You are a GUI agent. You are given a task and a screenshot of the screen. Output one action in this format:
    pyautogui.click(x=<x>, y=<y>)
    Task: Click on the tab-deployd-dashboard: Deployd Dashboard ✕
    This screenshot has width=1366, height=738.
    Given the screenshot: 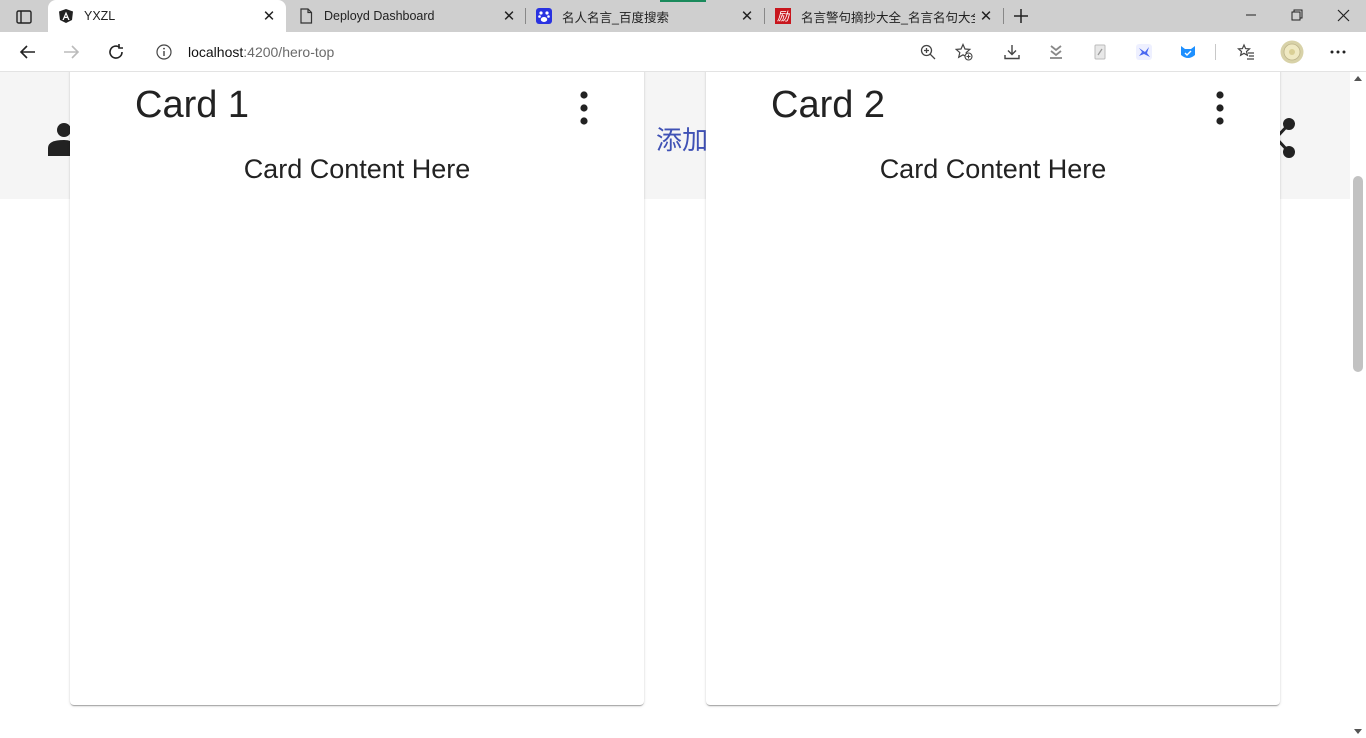 What is the action you would take?
    pyautogui.click(x=407, y=16)
    